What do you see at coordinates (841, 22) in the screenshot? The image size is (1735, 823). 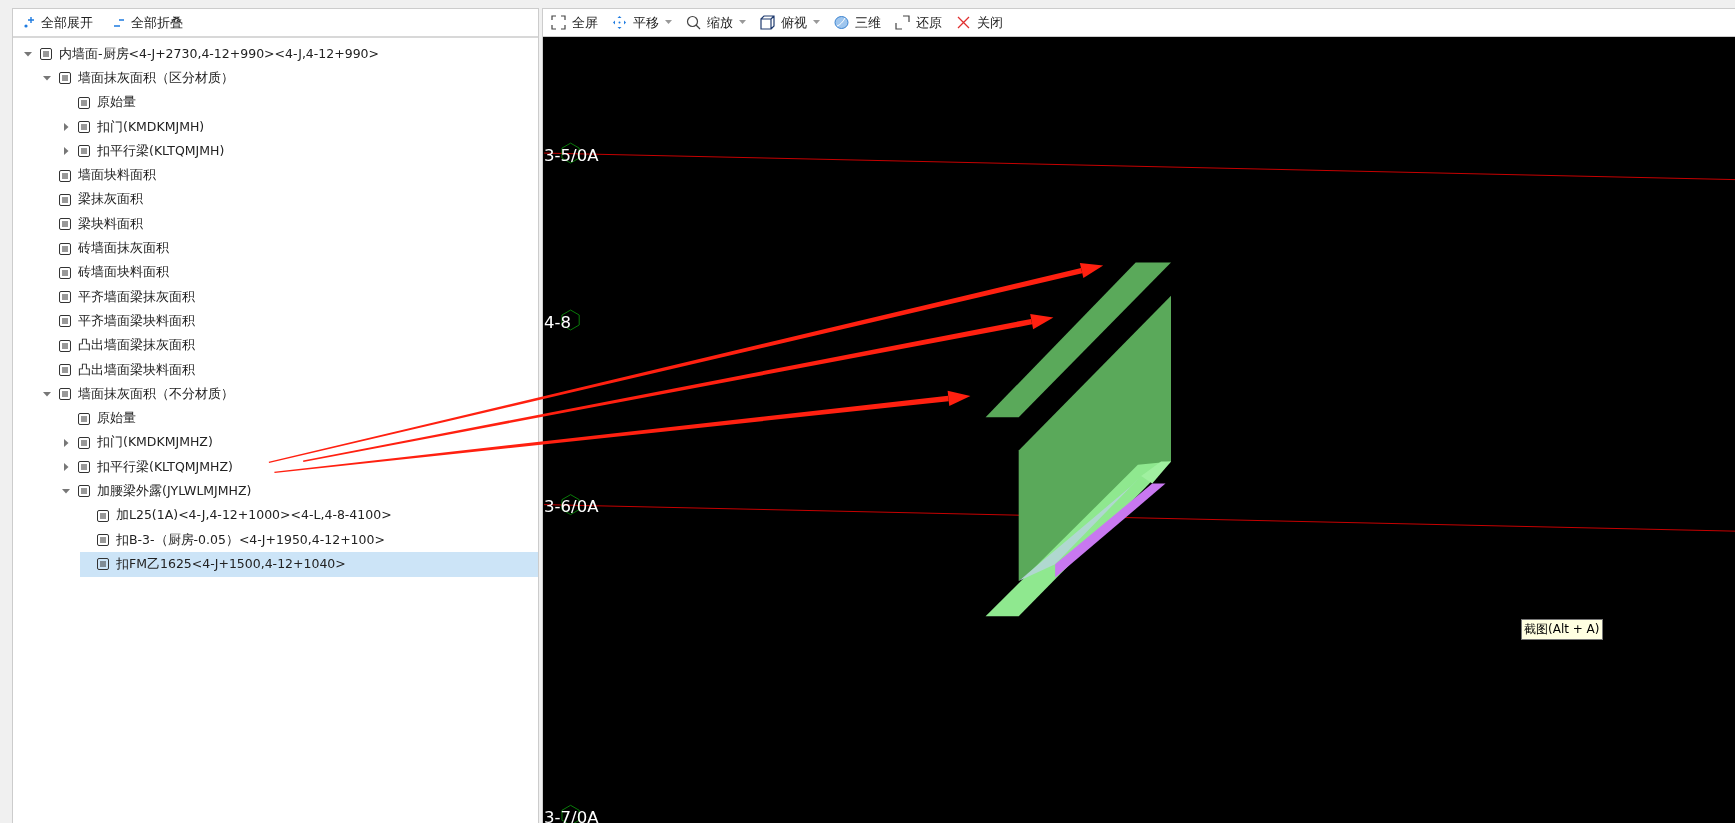 I see `sphere-icon` at bounding box center [841, 22].